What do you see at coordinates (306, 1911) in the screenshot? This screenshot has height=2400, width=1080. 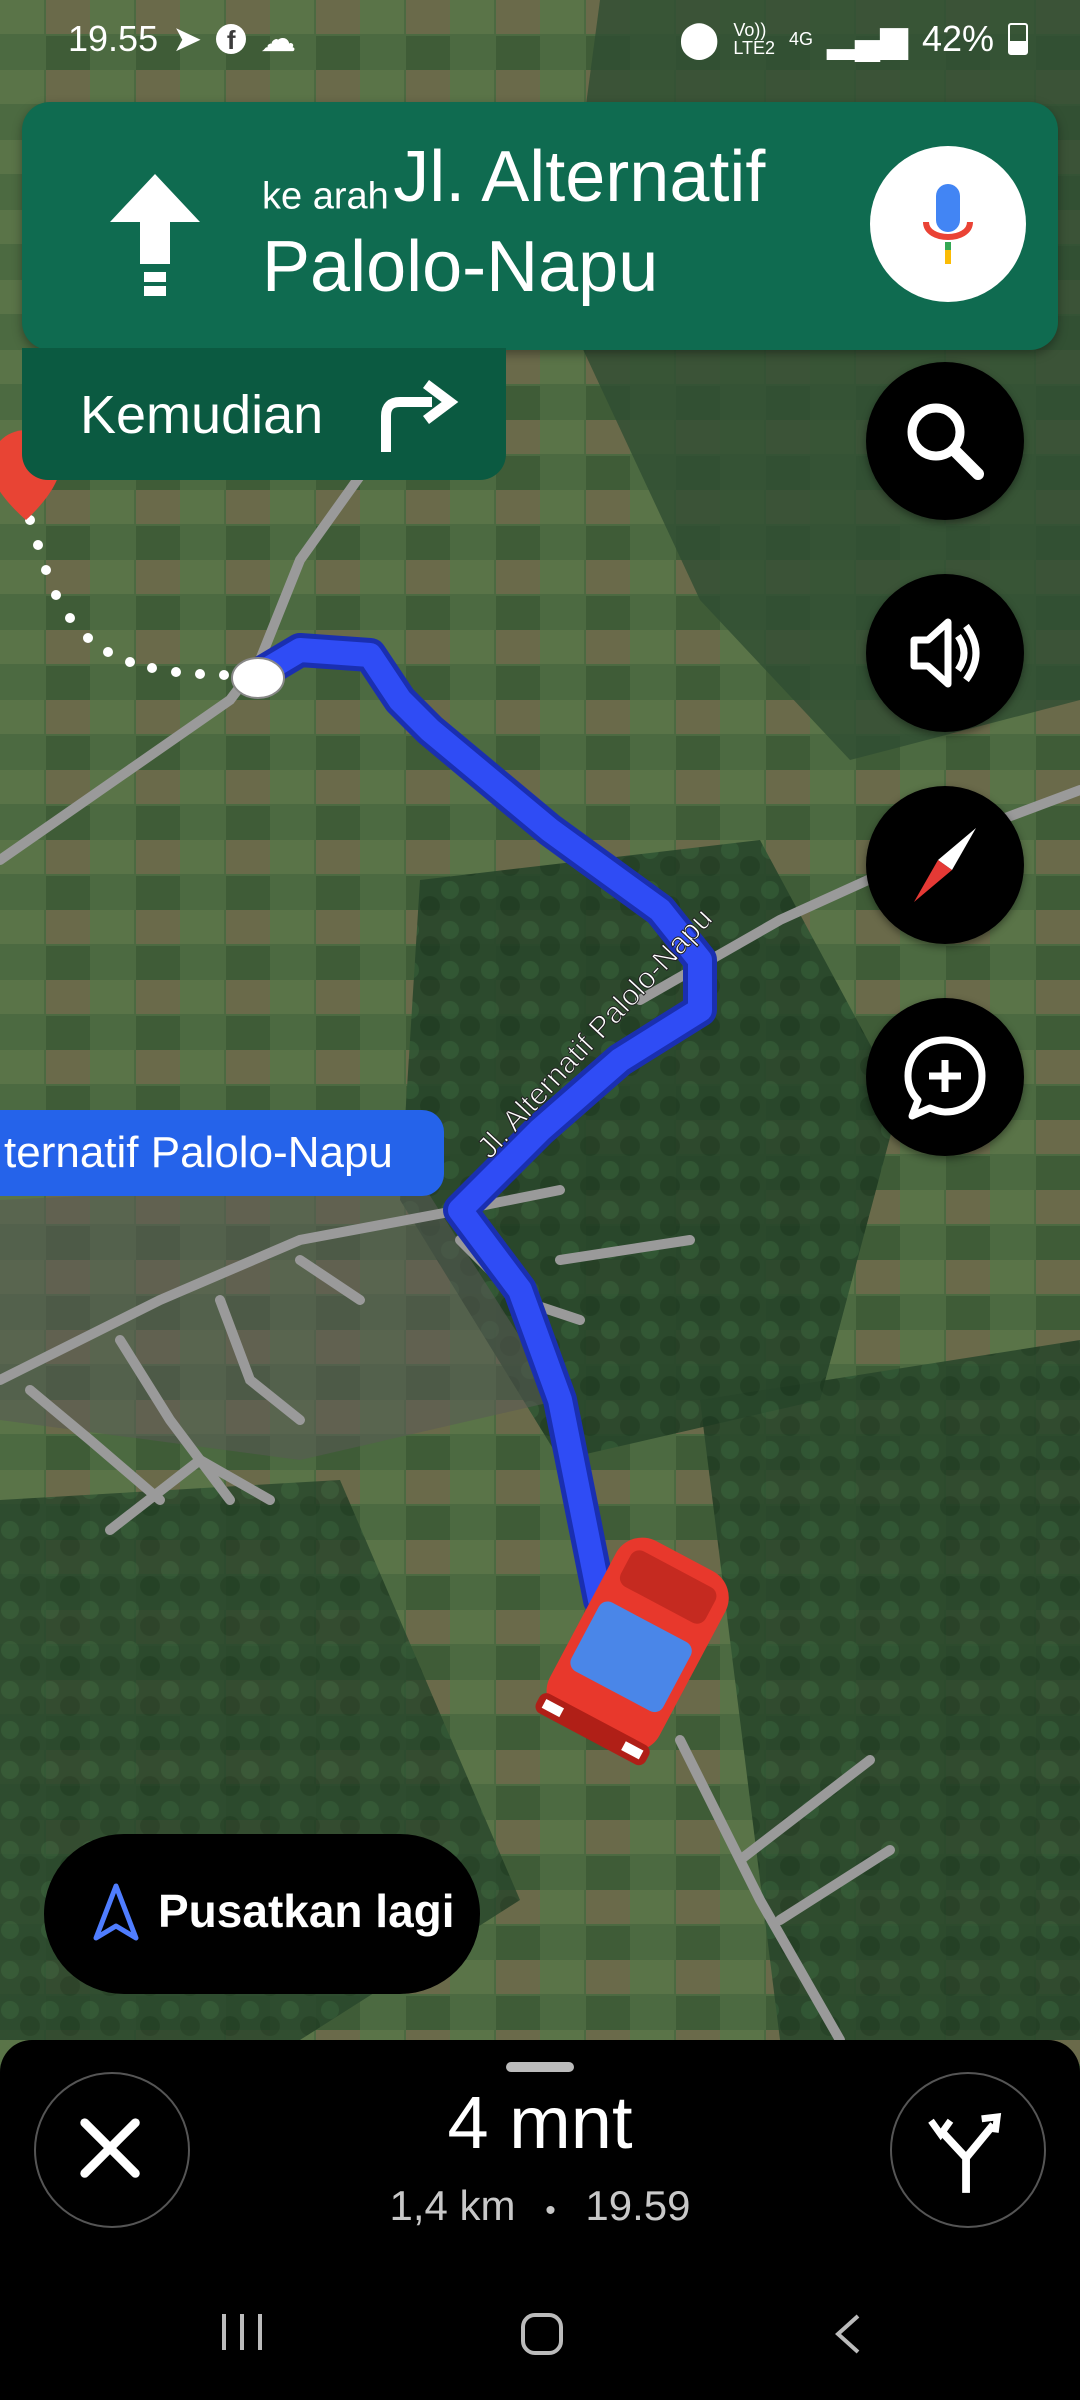 I see `recenter-label: Pusatkan lagi` at bounding box center [306, 1911].